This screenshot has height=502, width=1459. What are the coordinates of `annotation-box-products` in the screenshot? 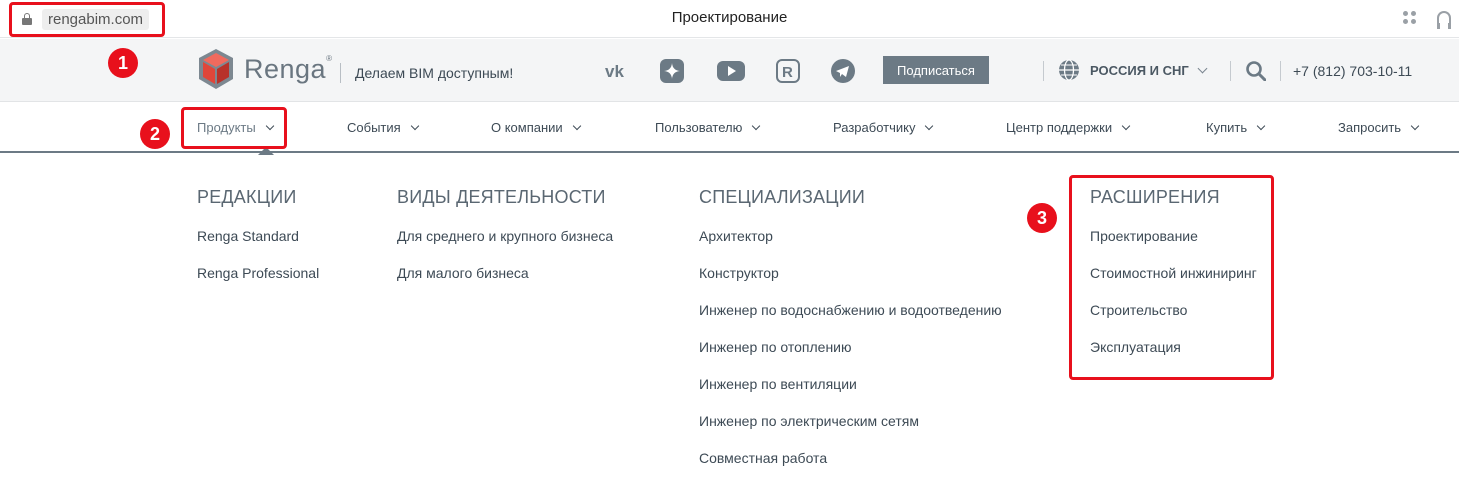 It's located at (234, 128).